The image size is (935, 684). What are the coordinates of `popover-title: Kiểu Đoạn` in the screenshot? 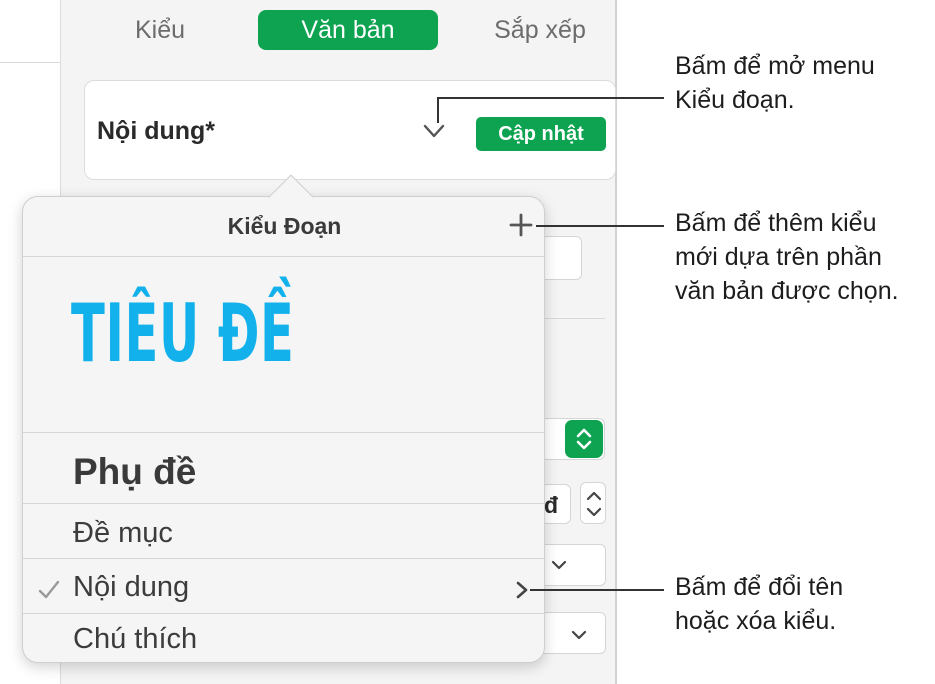 It's located at (284, 226).